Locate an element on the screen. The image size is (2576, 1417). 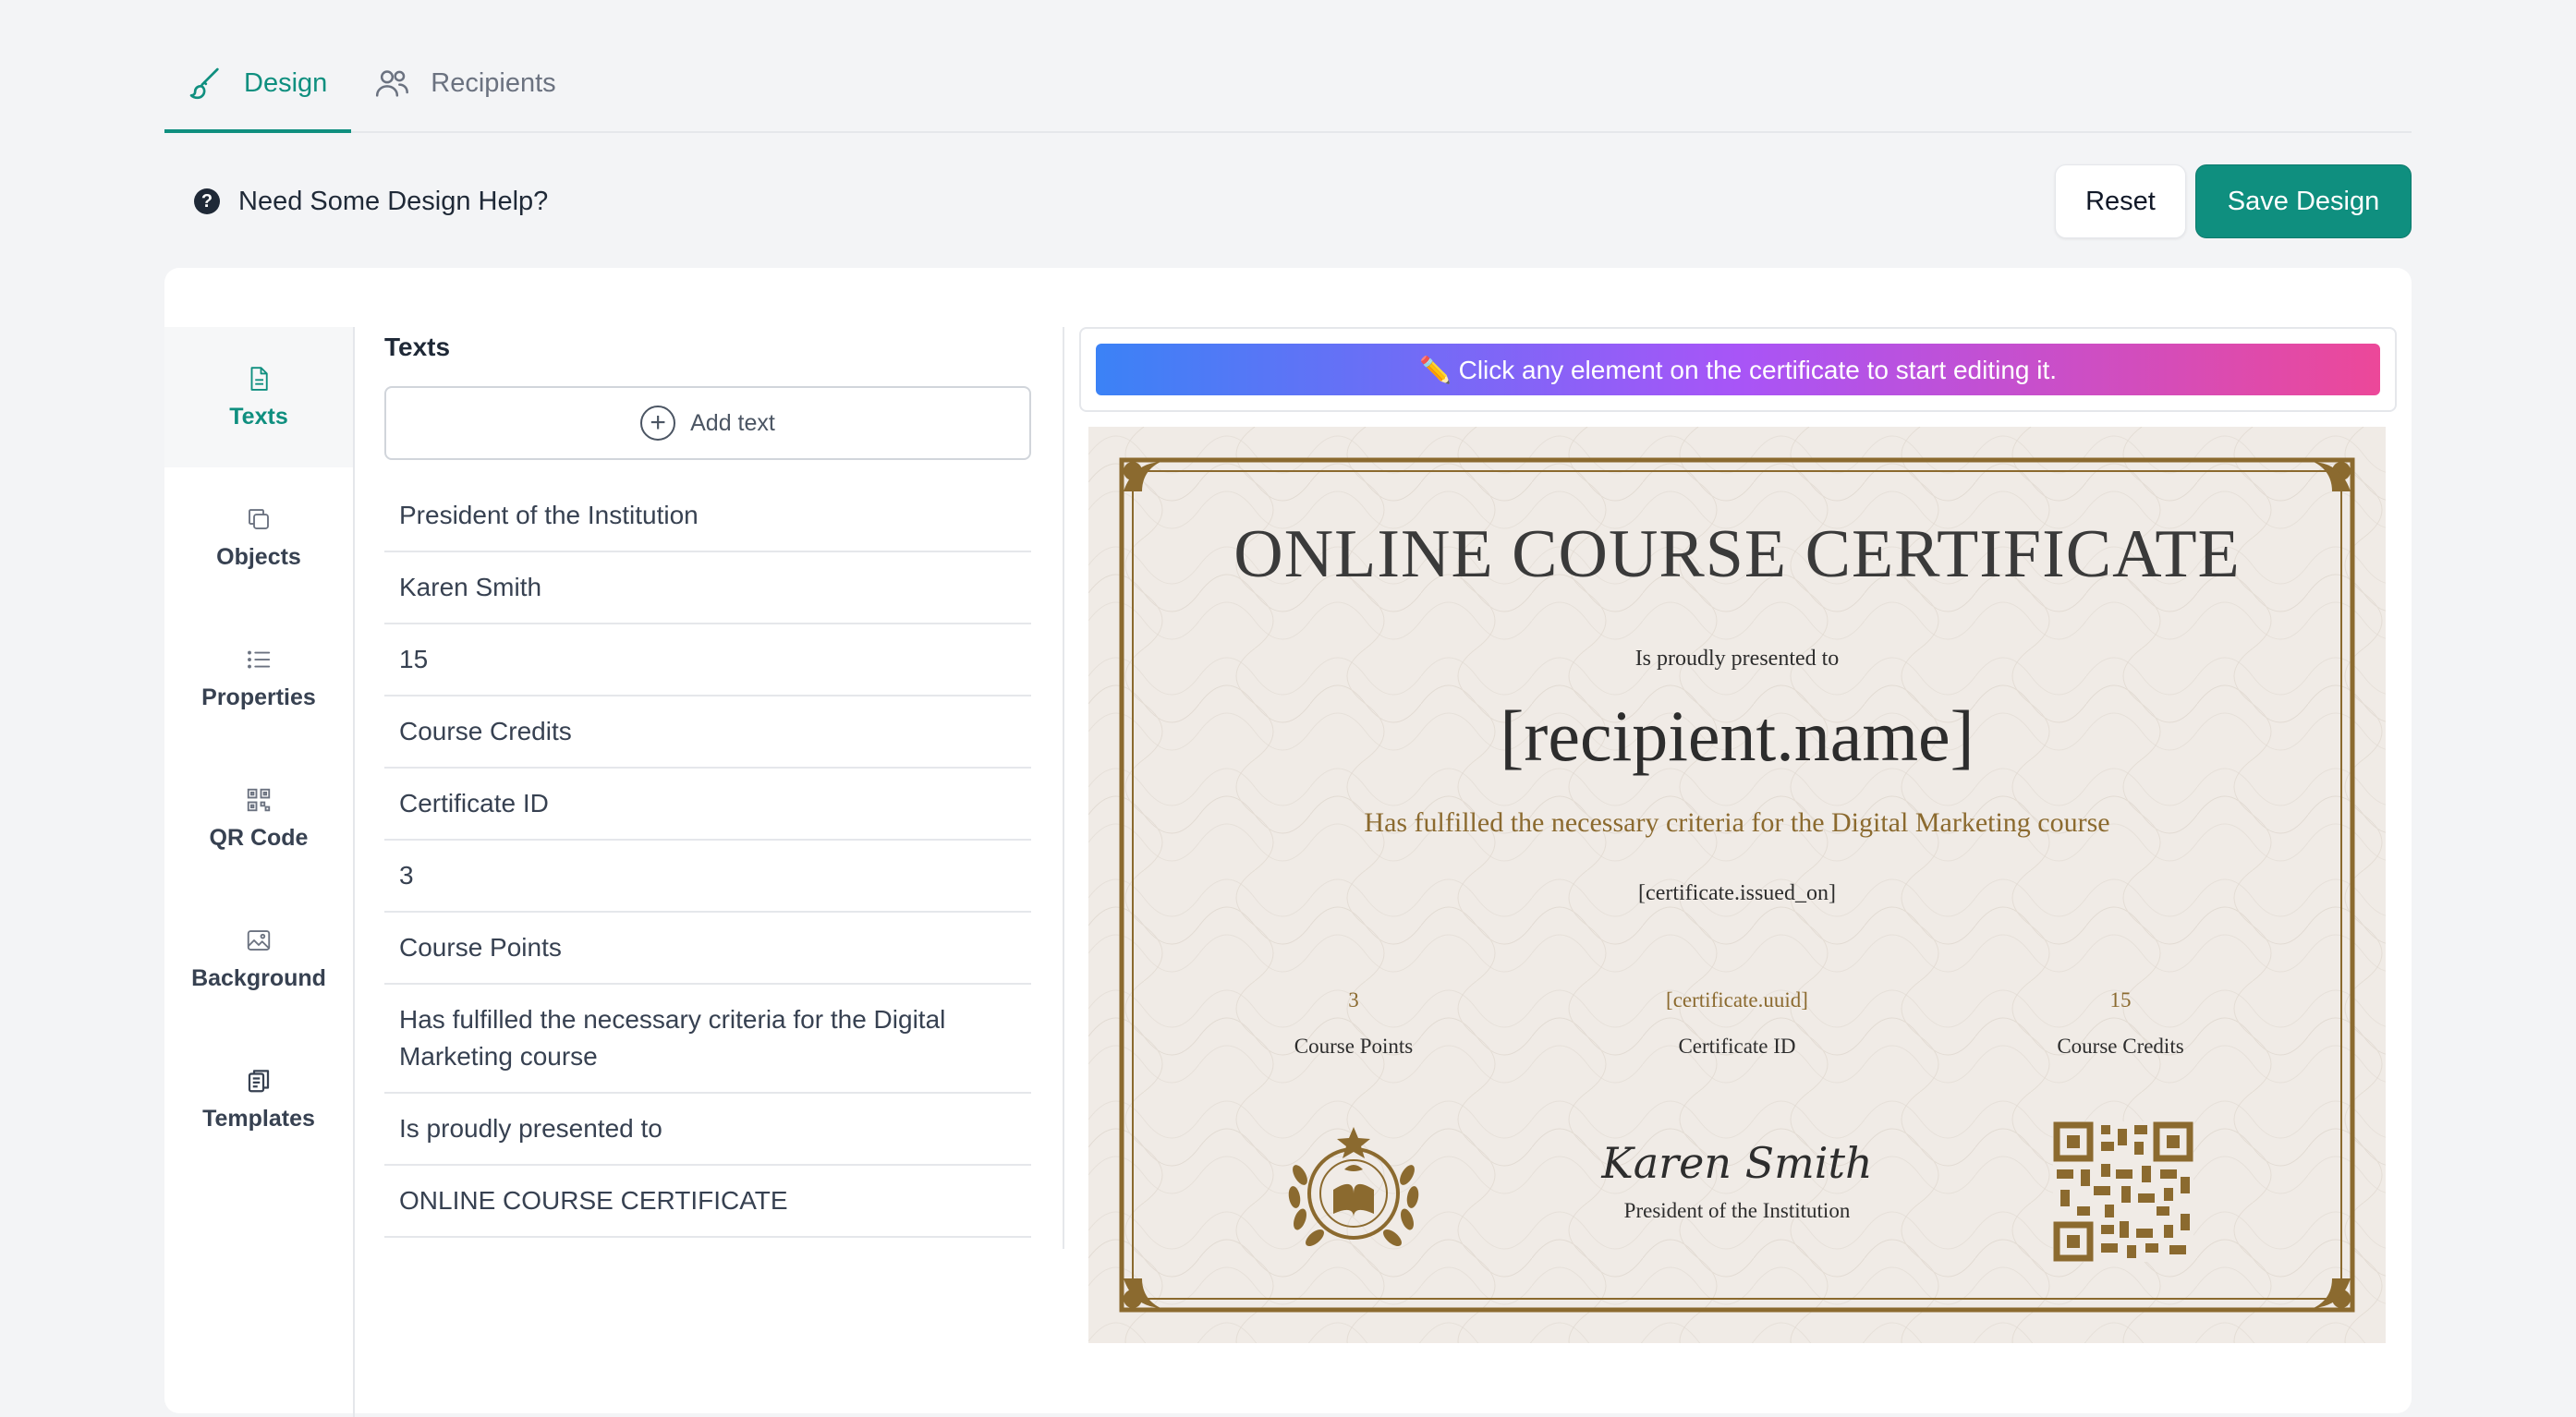
text-list-item: Course Credits is located at coordinates (707, 732).